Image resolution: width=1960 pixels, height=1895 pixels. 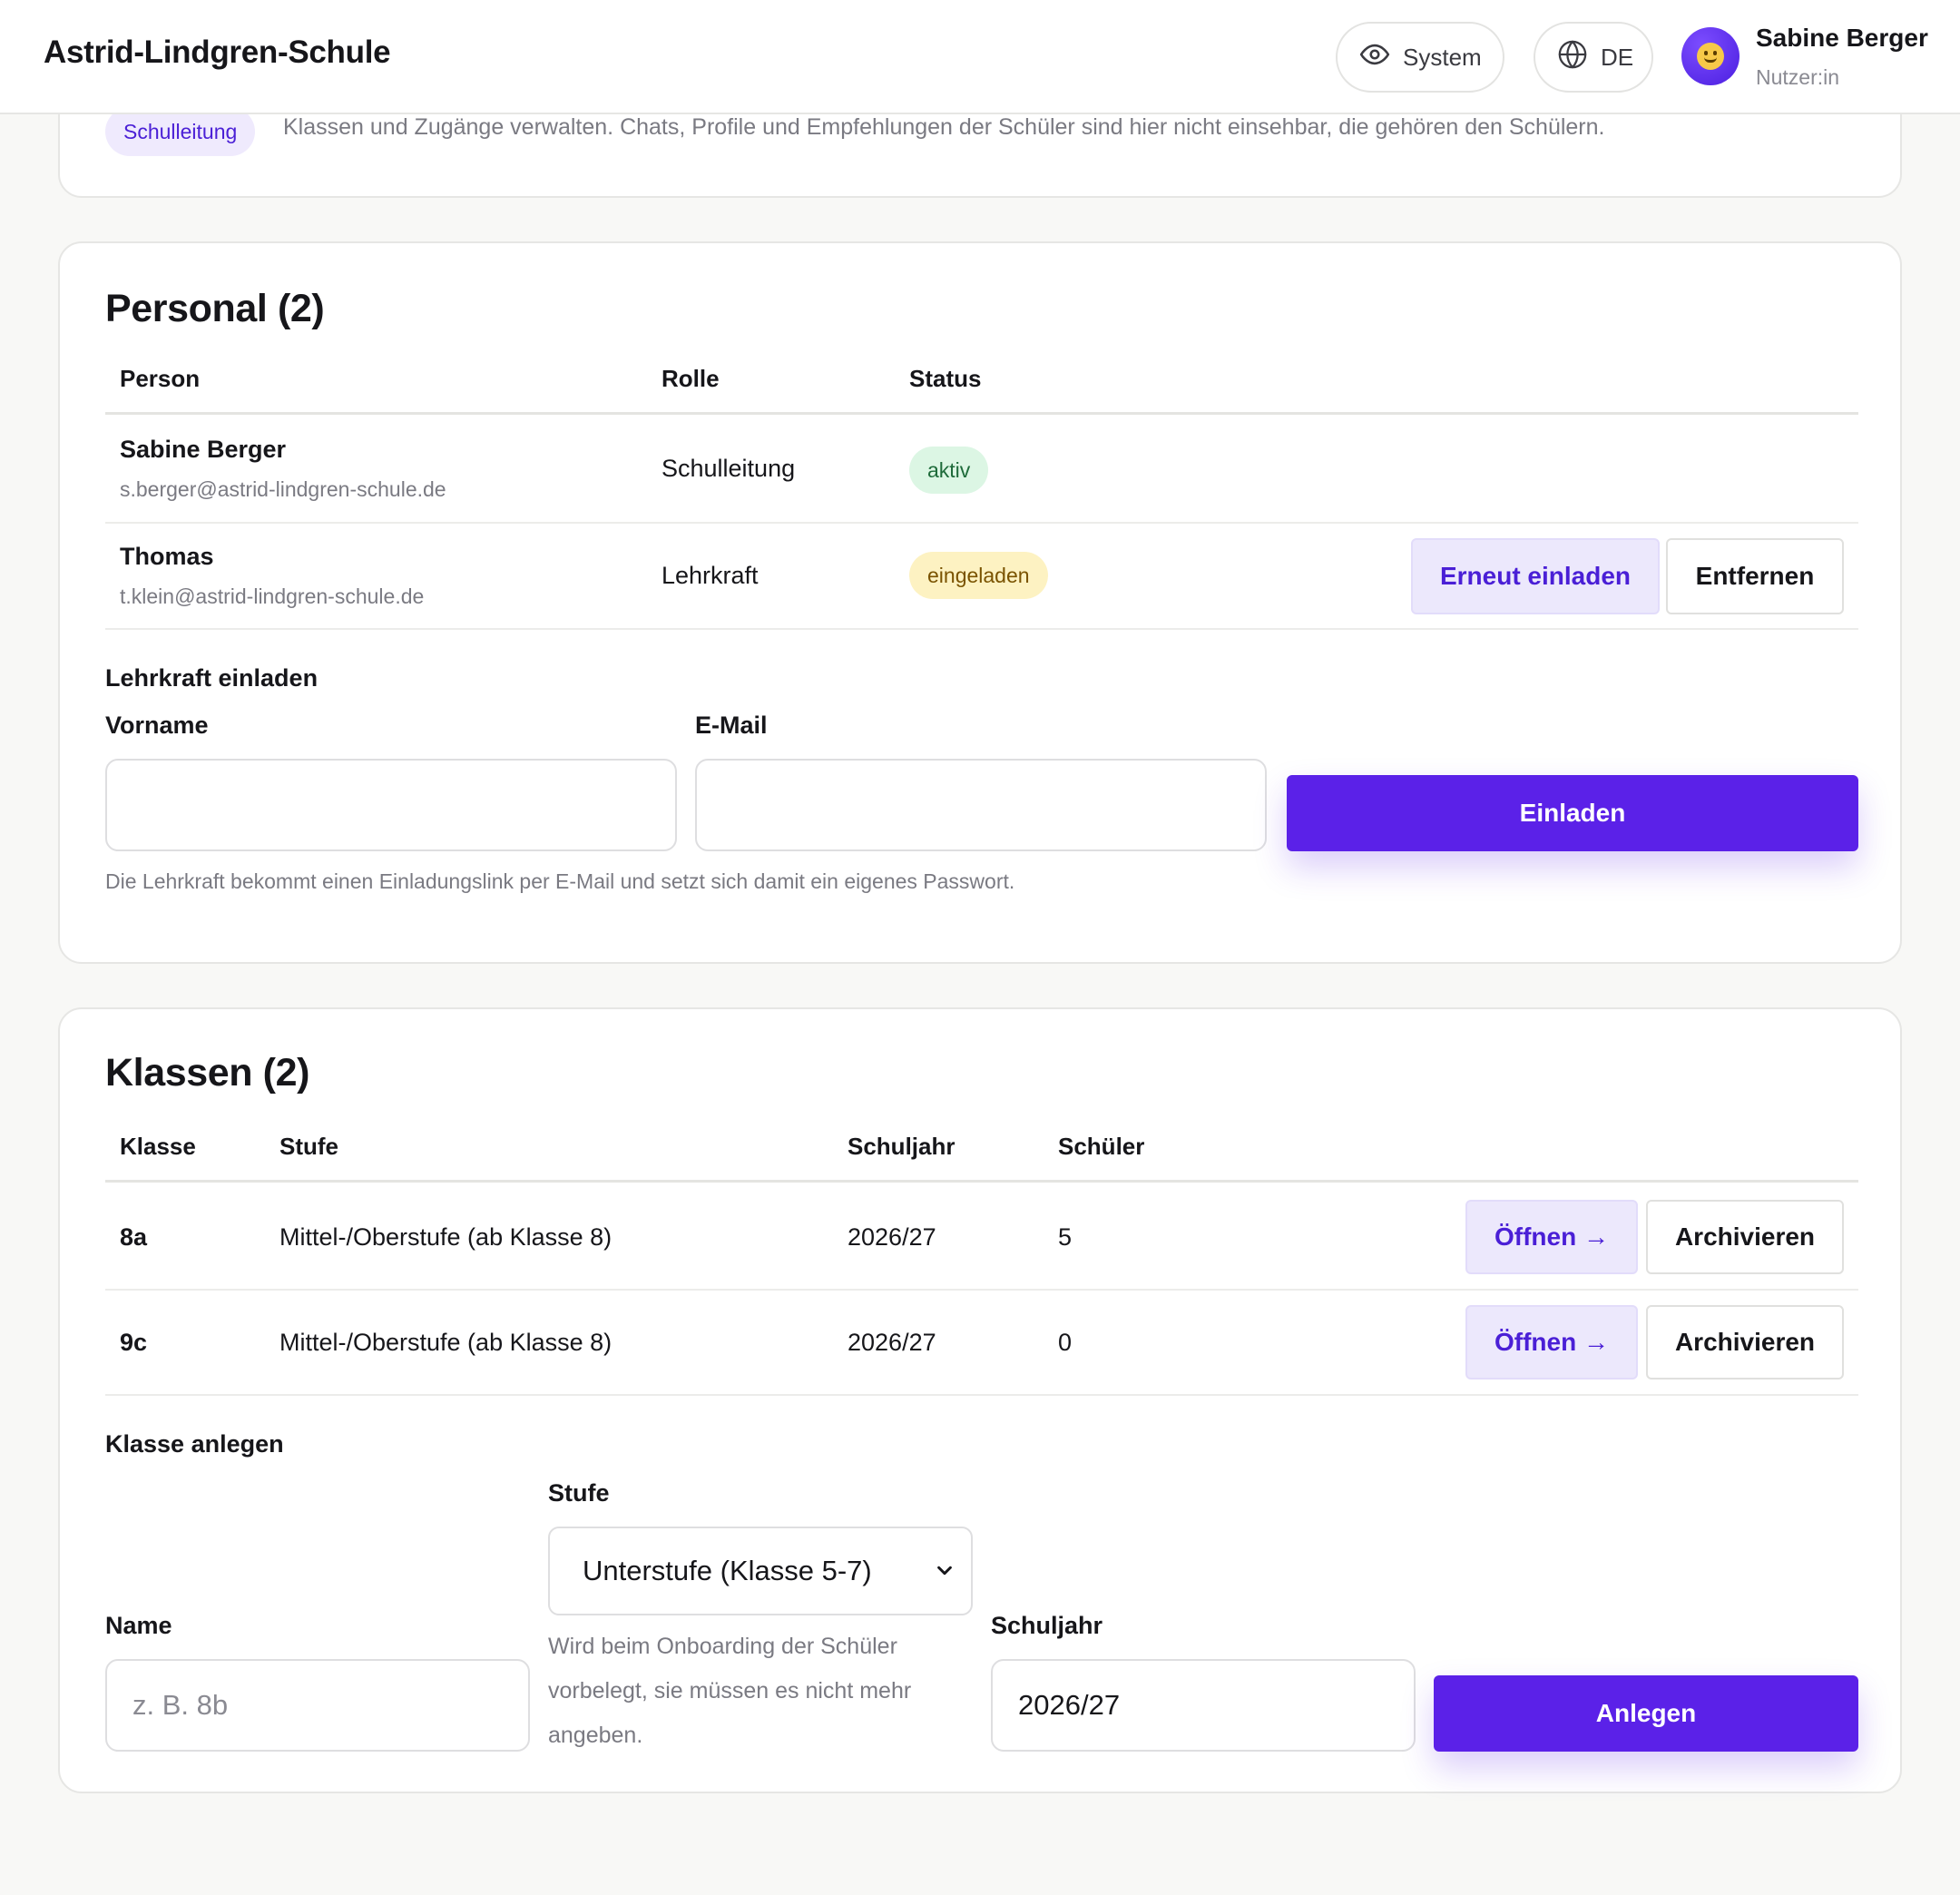 What do you see at coordinates (138, 1625) in the screenshot?
I see `name-label: Name` at bounding box center [138, 1625].